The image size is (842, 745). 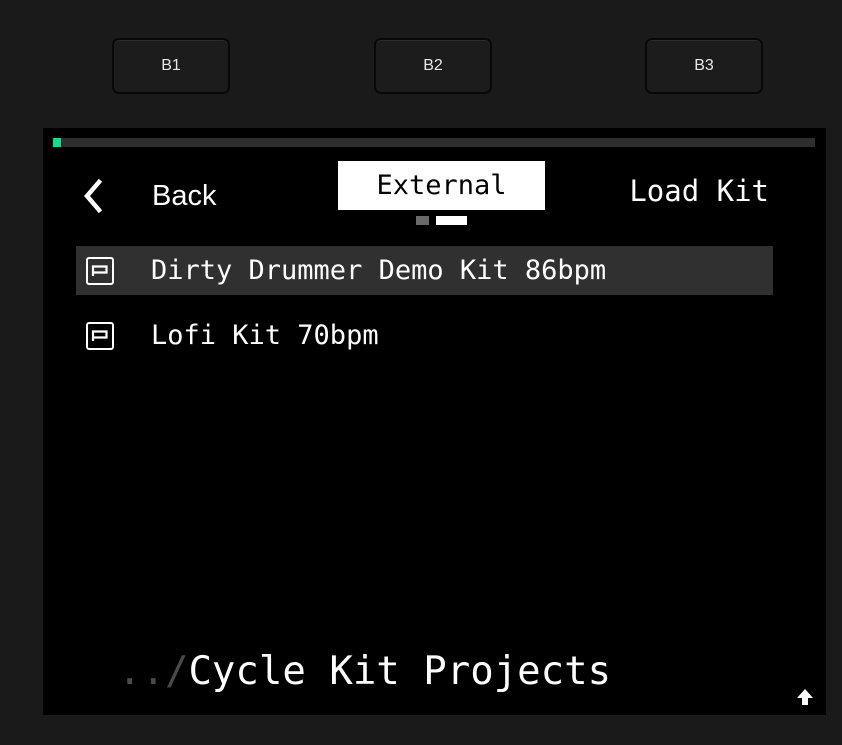 What do you see at coordinates (434, 142) in the screenshot?
I see `progress-bar` at bounding box center [434, 142].